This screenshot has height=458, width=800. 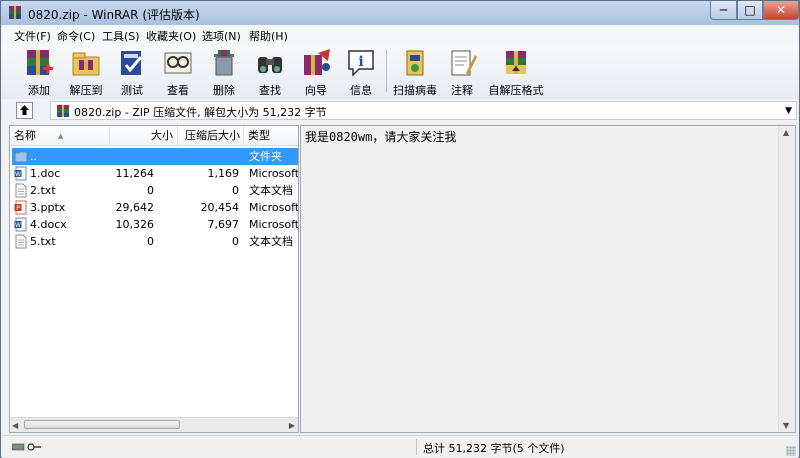 What do you see at coordinates (265, 156) in the screenshot?
I see `file-type: 文件夹` at bounding box center [265, 156].